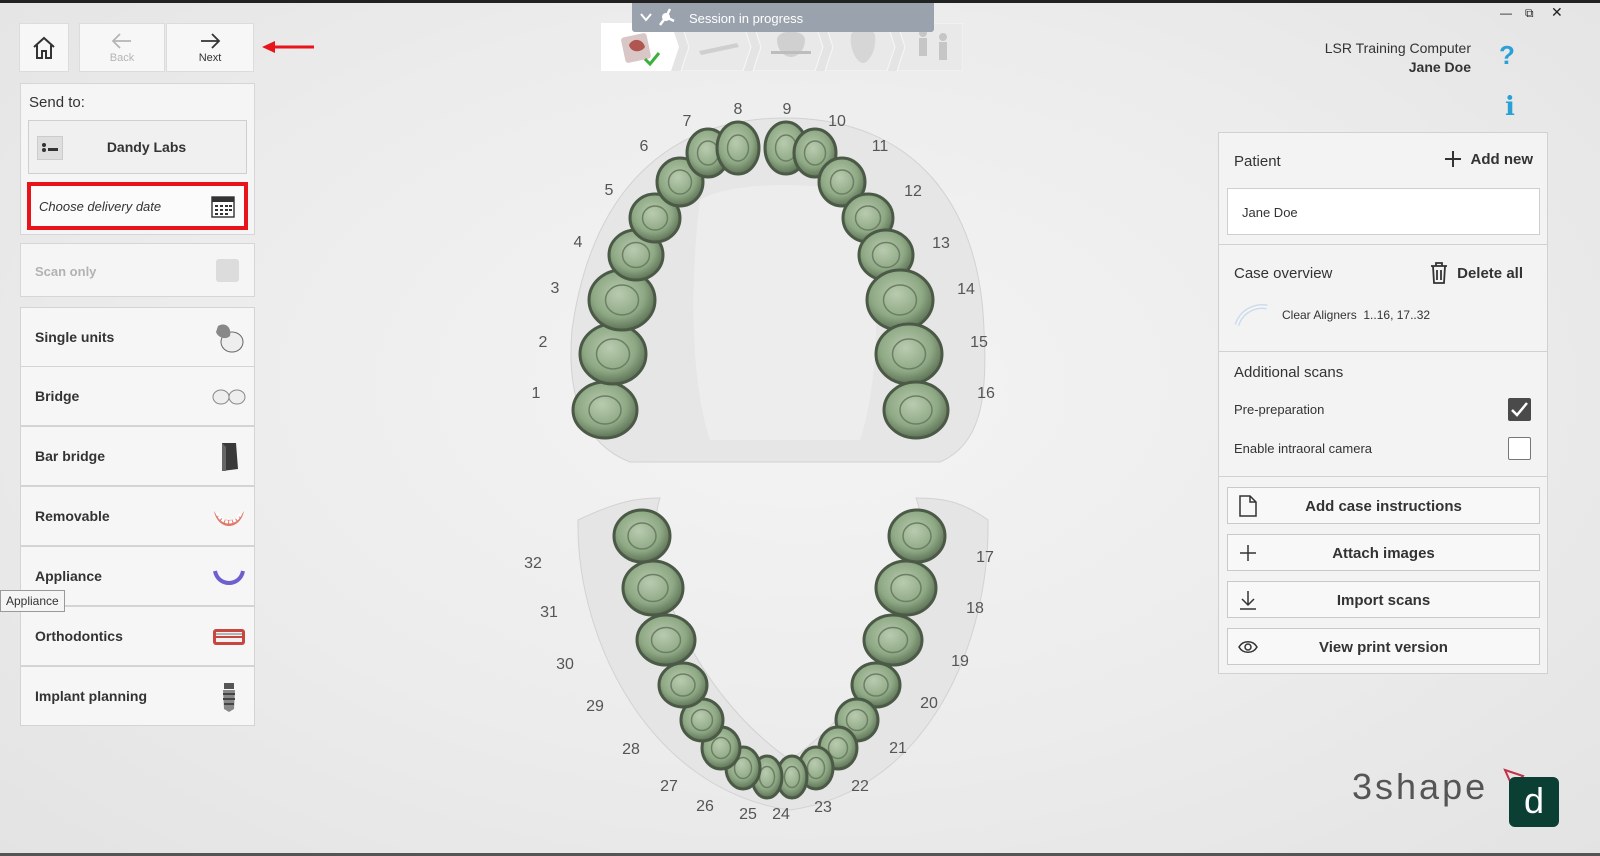 Image resolution: width=1600 pixels, height=856 pixels. I want to click on tooth-number: 22, so click(860, 786).